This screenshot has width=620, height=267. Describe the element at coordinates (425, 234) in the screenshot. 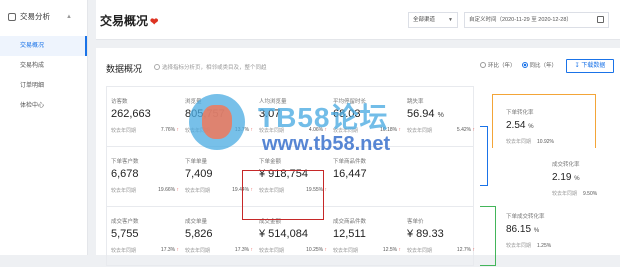

I see `metric-number: ¥ 89.33` at that location.